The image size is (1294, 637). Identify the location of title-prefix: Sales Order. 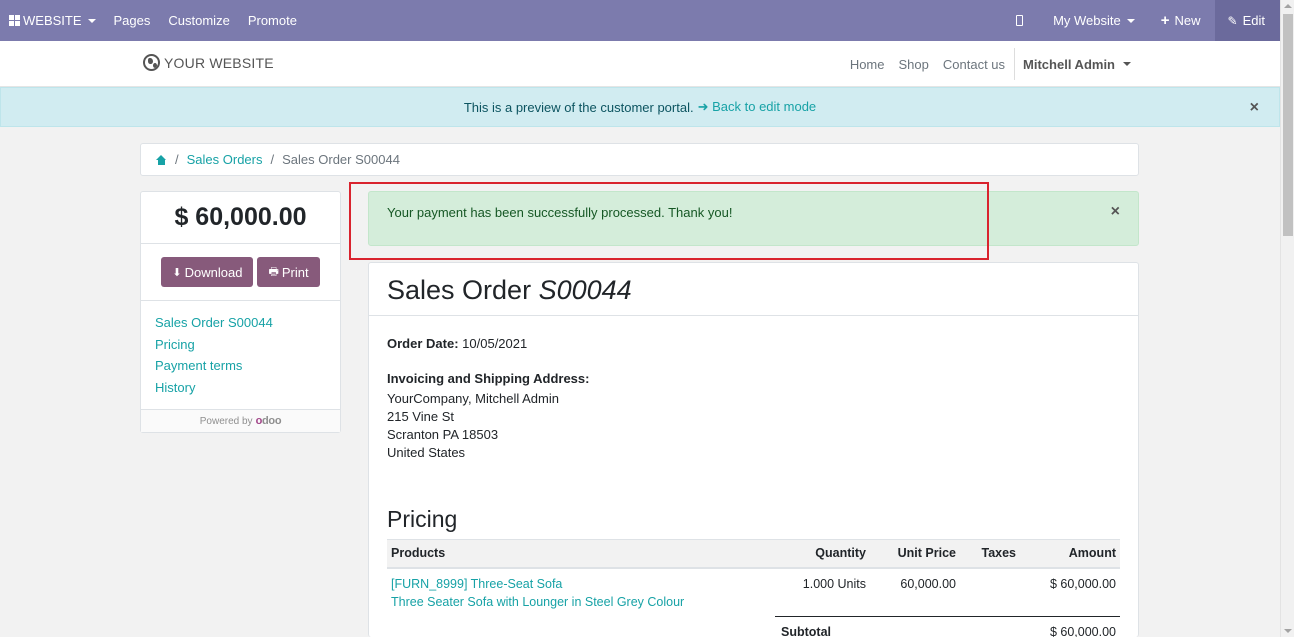
(459, 290).